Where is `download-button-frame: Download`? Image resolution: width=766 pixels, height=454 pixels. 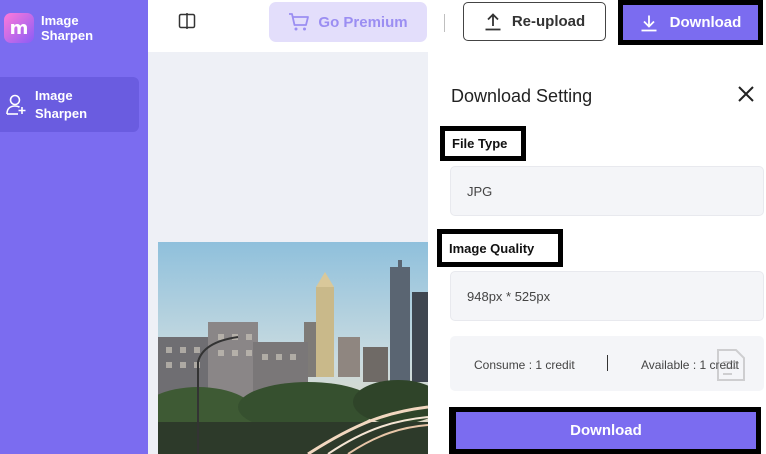 download-button-frame: Download is located at coordinates (690, 22).